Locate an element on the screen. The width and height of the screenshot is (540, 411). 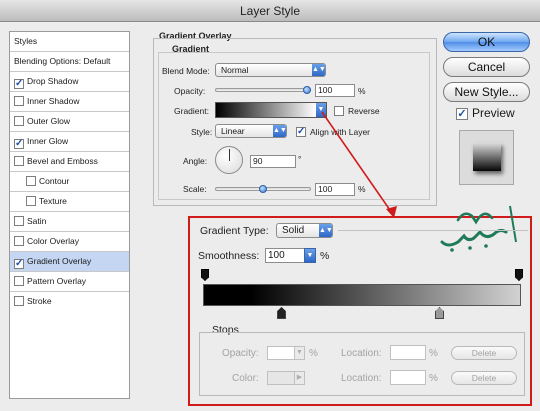
style-item-label: Color Overlay is located at coordinates (53, 241).